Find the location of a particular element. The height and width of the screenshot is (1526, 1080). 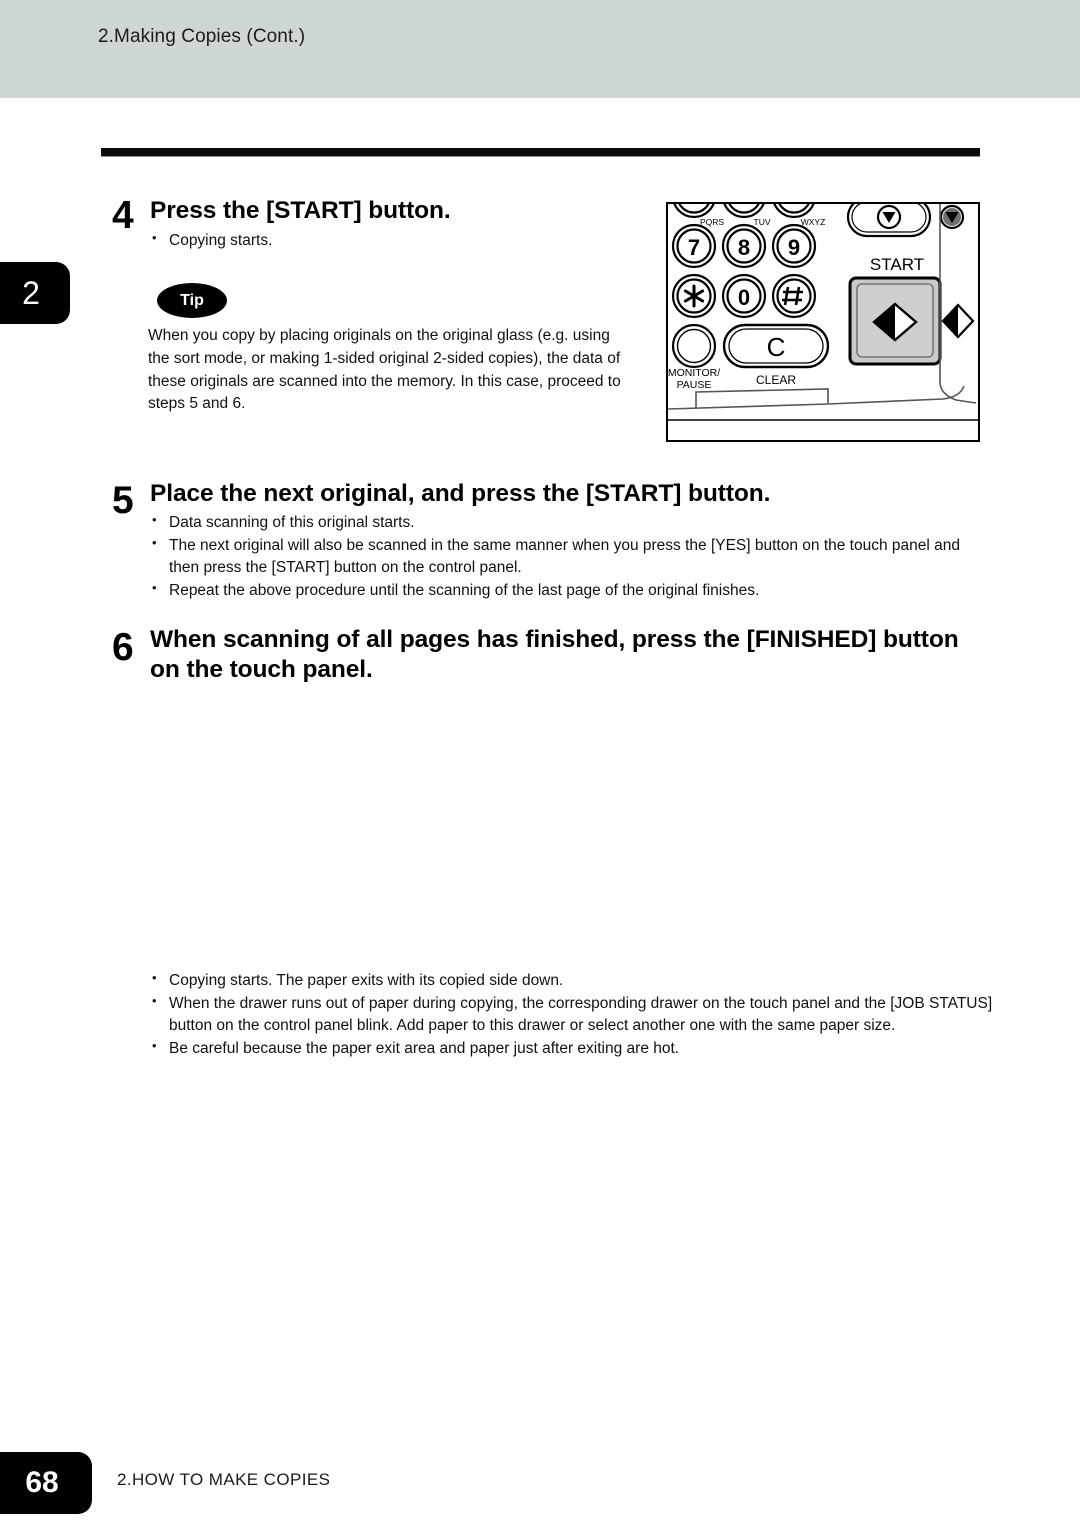

key-hash-glyph is located at coordinates (792, 296).